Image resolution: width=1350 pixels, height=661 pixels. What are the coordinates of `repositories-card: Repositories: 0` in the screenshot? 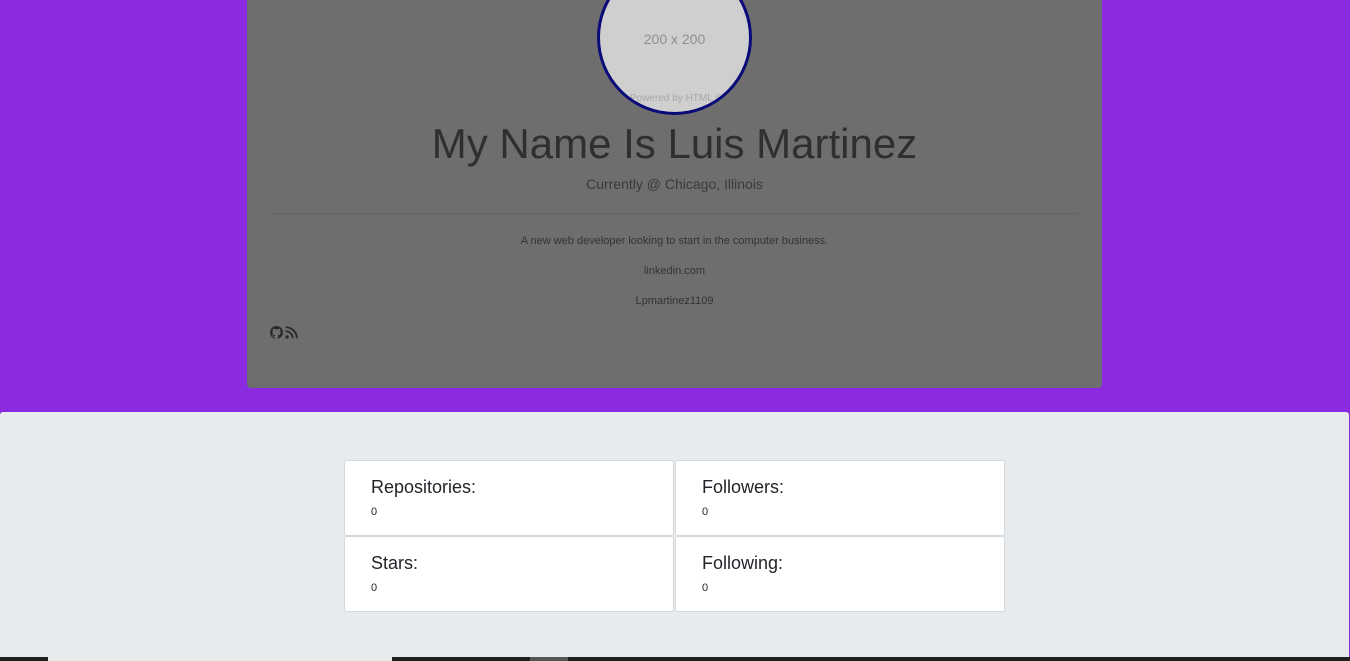 It's located at (509, 498).